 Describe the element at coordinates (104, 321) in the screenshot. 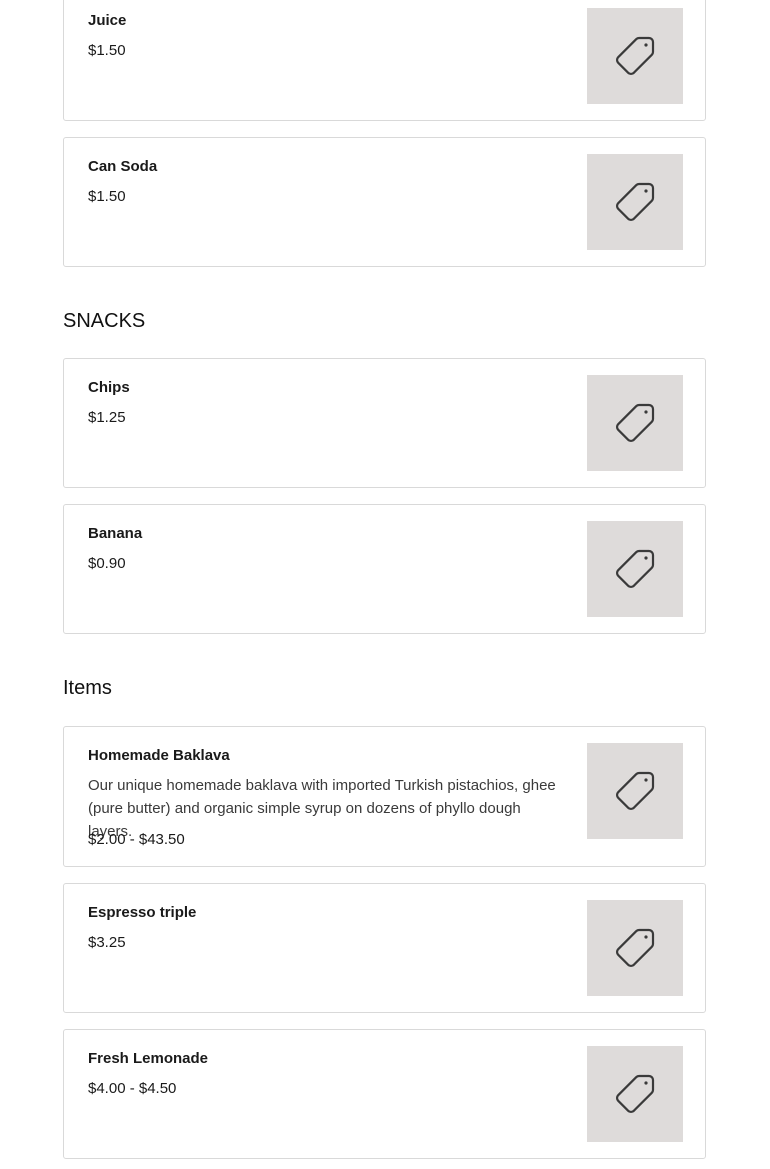

I see `section-title-snacks: SNACKS` at that location.